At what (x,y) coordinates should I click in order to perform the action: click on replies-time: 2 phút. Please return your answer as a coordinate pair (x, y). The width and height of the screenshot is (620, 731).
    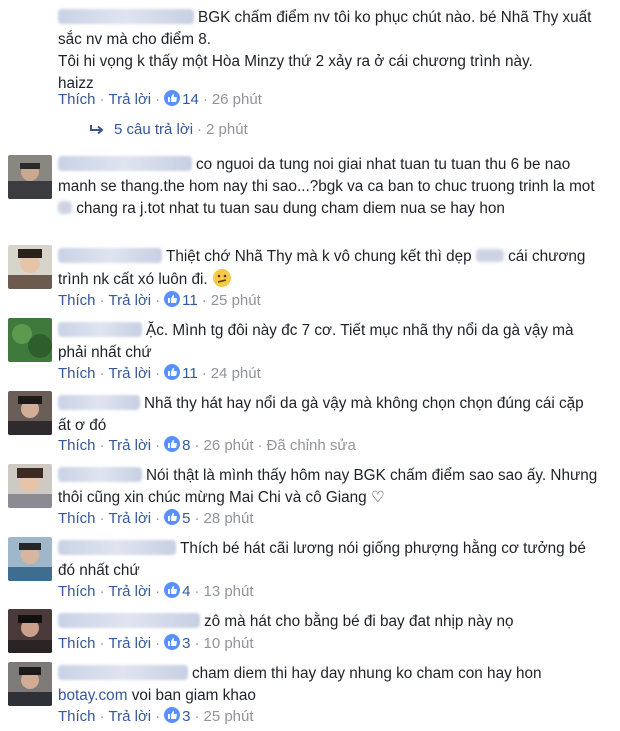
    Looking at the image, I should click on (227, 129).